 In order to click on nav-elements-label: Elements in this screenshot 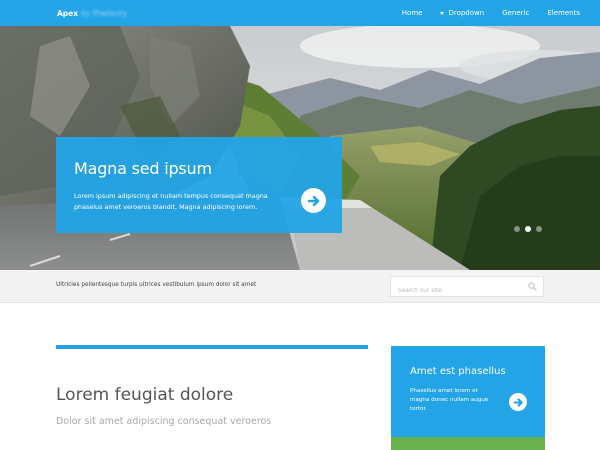, I will do `click(563, 13)`.